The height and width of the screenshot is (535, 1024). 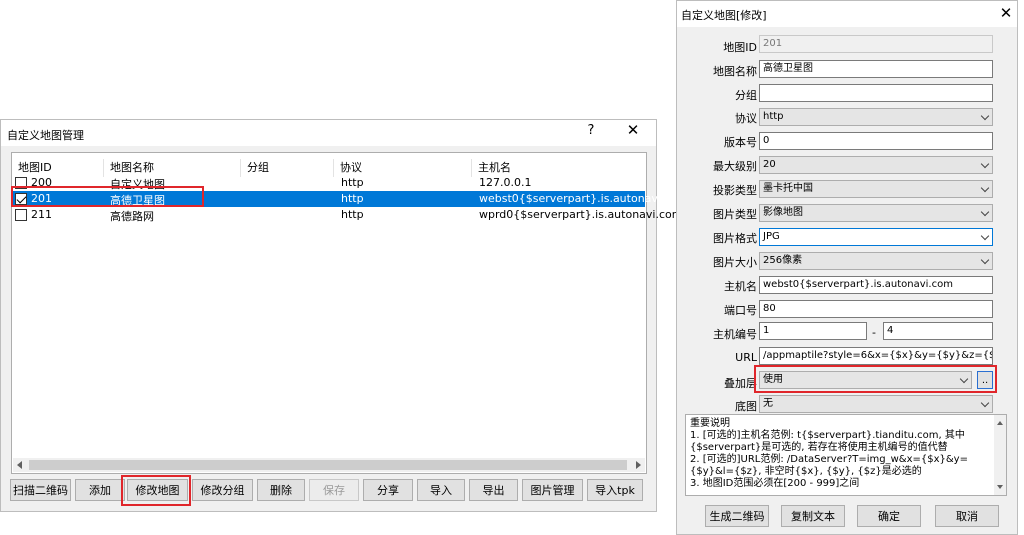 I want to click on overlay-select: 使用, so click(x=865, y=380).